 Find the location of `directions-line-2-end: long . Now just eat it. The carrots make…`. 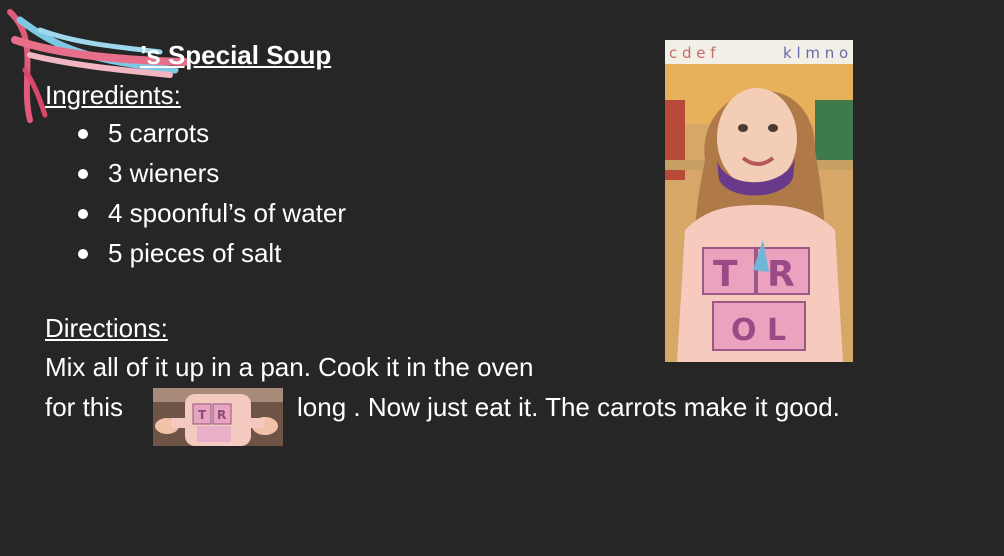

directions-line-2-end: long . Now just eat it. The carrots make… is located at coordinates (568, 407).